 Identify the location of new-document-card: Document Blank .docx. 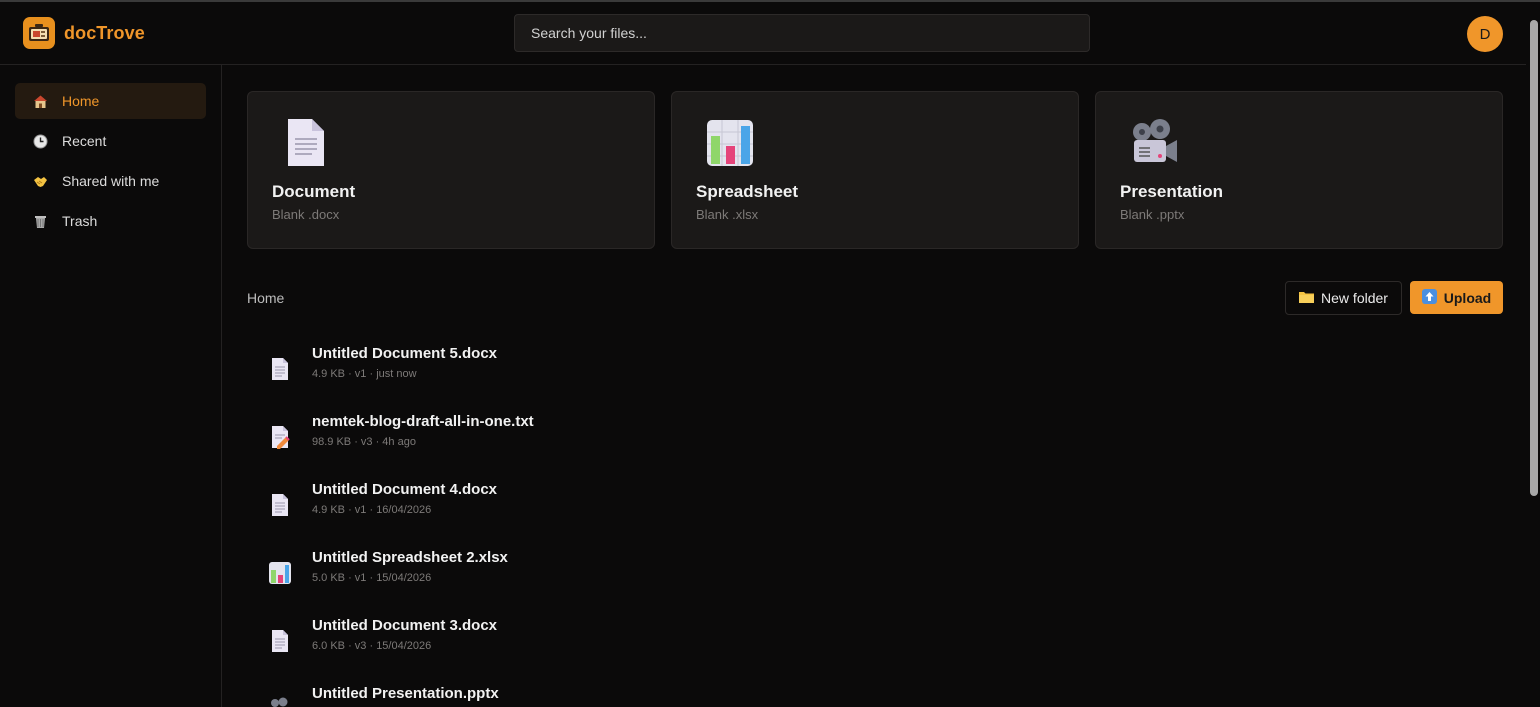
(451, 170).